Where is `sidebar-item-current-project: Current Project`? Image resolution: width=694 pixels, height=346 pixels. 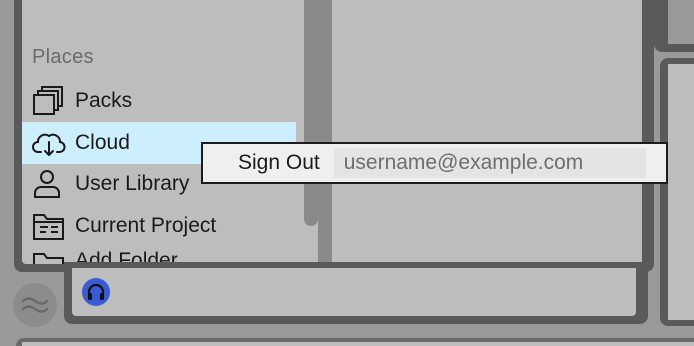 sidebar-item-current-project: Current Project is located at coordinates (159, 226).